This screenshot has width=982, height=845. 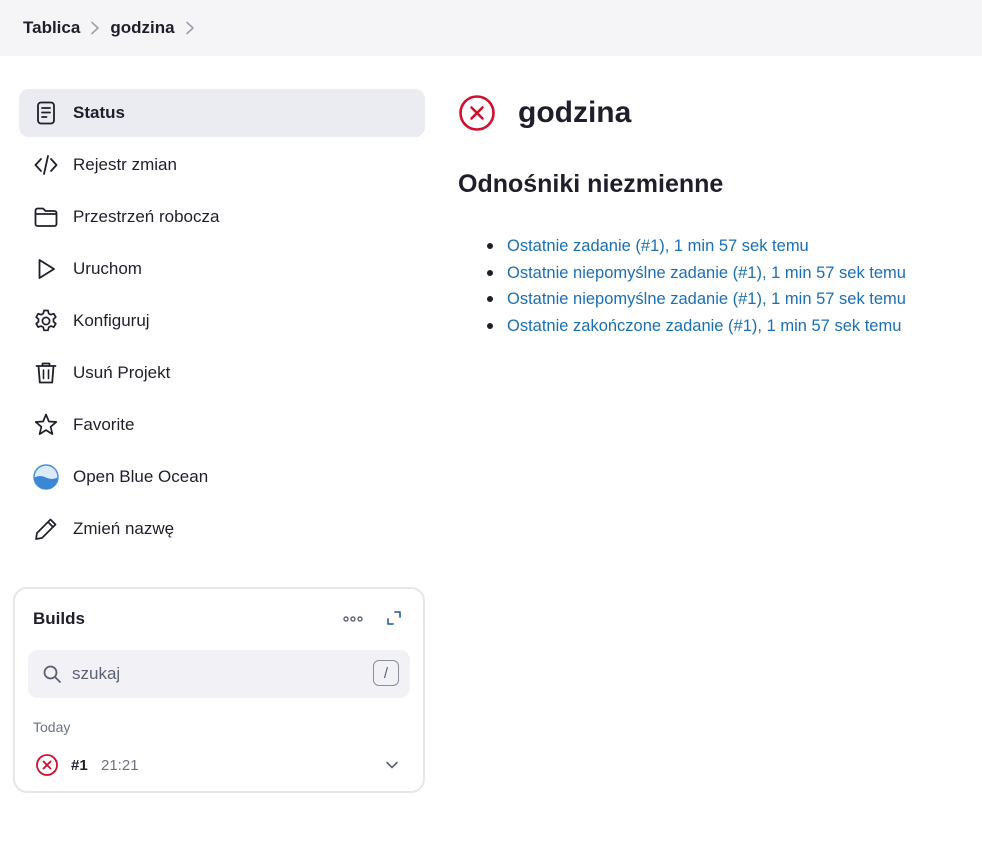 I want to click on sidebar-item-open-blue-ocean: Open Blue Ocean, so click(x=222, y=477).